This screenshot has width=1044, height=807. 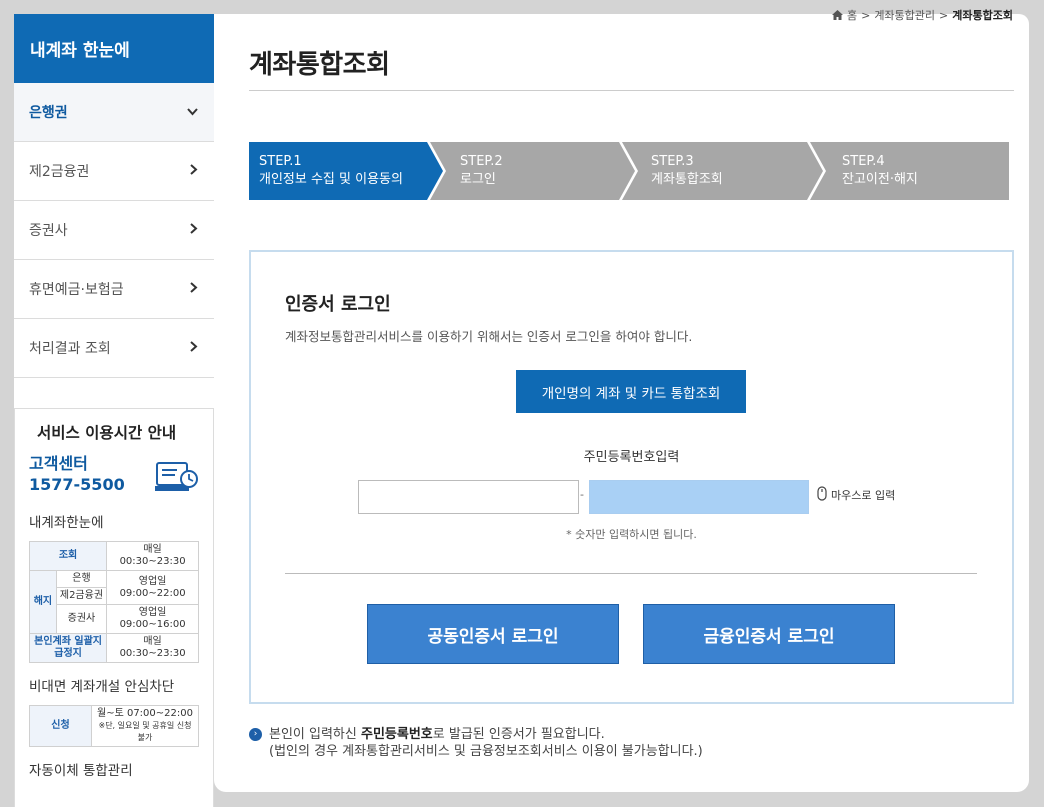 What do you see at coordinates (863, 495) in the screenshot?
I see `mouse-input-label: 마우스로 입력` at bounding box center [863, 495].